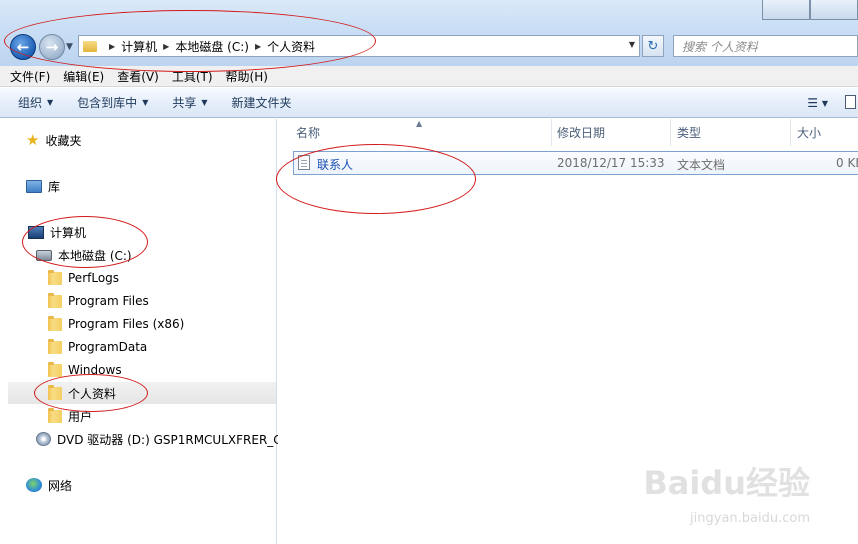 This screenshot has height=544, width=858. I want to click on star-icon: ★, so click(33, 140).